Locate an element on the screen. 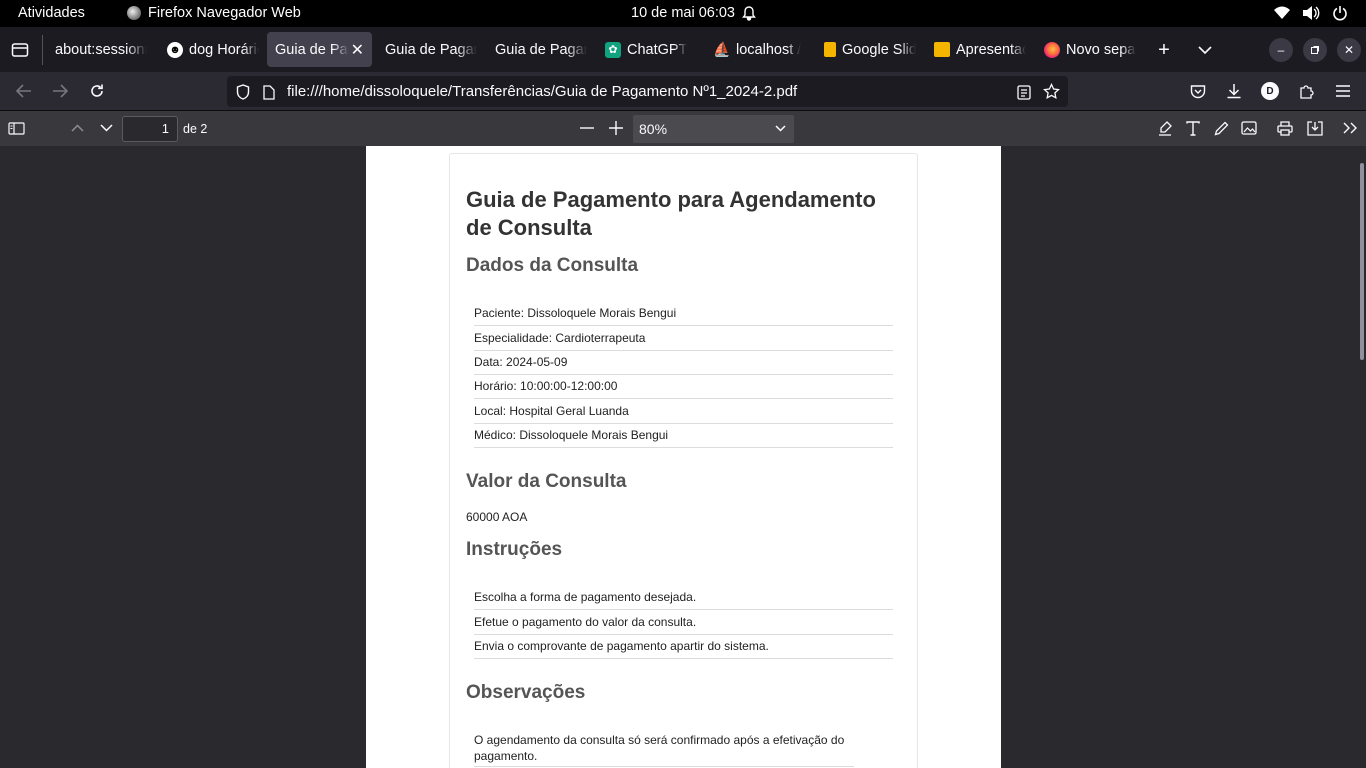 The width and height of the screenshot is (1366, 768). volume-icon is located at coordinates (1311, 13).